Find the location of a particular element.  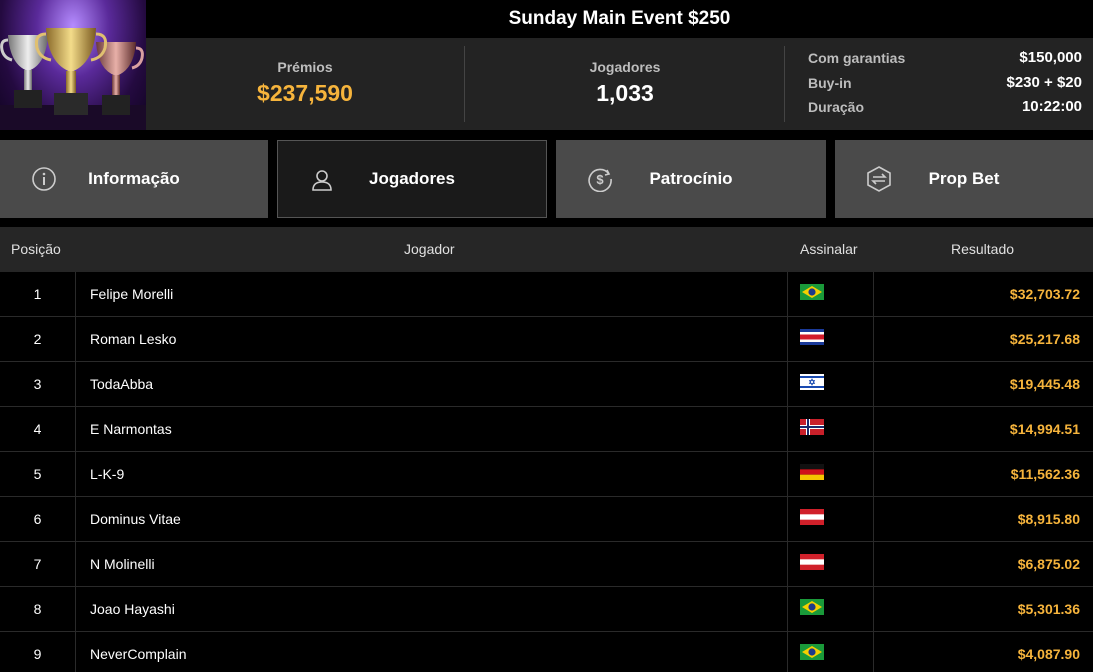

column-header-player: Jogador is located at coordinates (429, 249).